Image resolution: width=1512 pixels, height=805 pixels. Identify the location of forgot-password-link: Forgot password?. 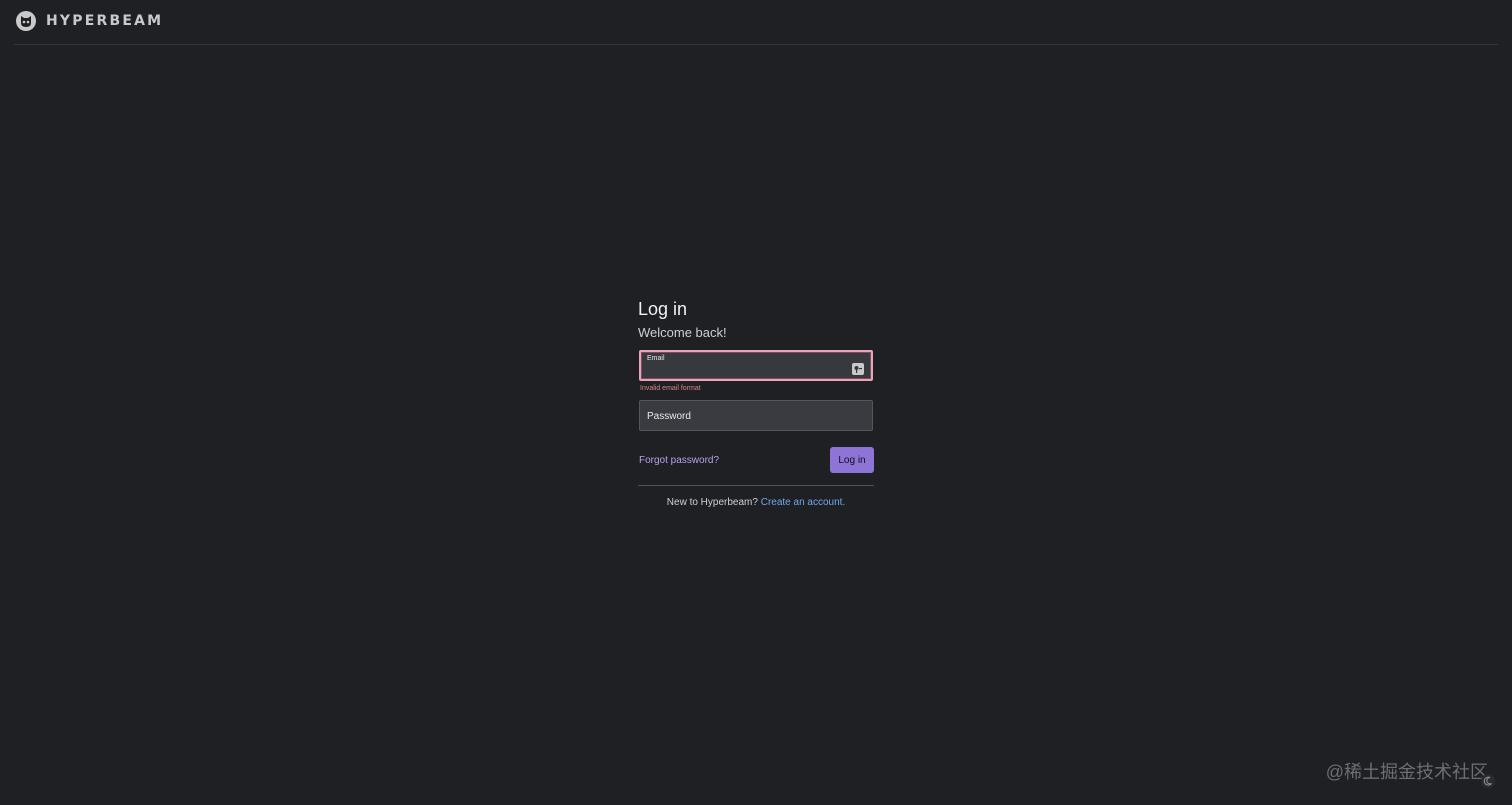
(679, 460).